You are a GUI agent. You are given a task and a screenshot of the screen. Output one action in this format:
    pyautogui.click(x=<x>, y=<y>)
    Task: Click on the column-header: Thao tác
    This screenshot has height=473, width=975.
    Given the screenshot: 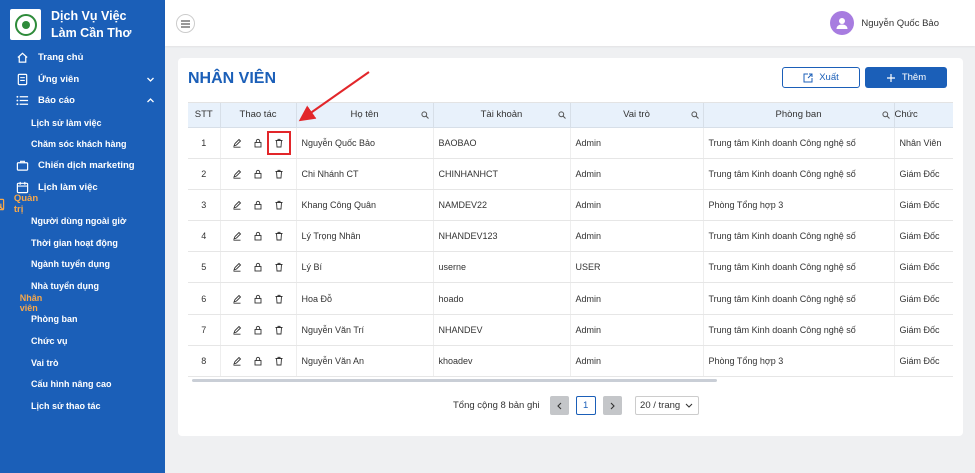 What is the action you would take?
    pyautogui.click(x=258, y=115)
    